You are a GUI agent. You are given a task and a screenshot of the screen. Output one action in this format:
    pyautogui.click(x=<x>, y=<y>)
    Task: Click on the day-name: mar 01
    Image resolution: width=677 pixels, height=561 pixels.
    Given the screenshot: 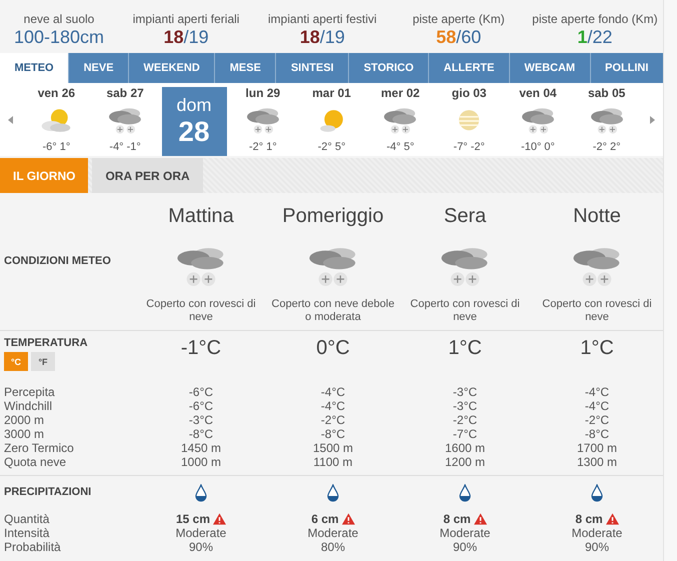 What is the action you would take?
    pyautogui.click(x=331, y=93)
    